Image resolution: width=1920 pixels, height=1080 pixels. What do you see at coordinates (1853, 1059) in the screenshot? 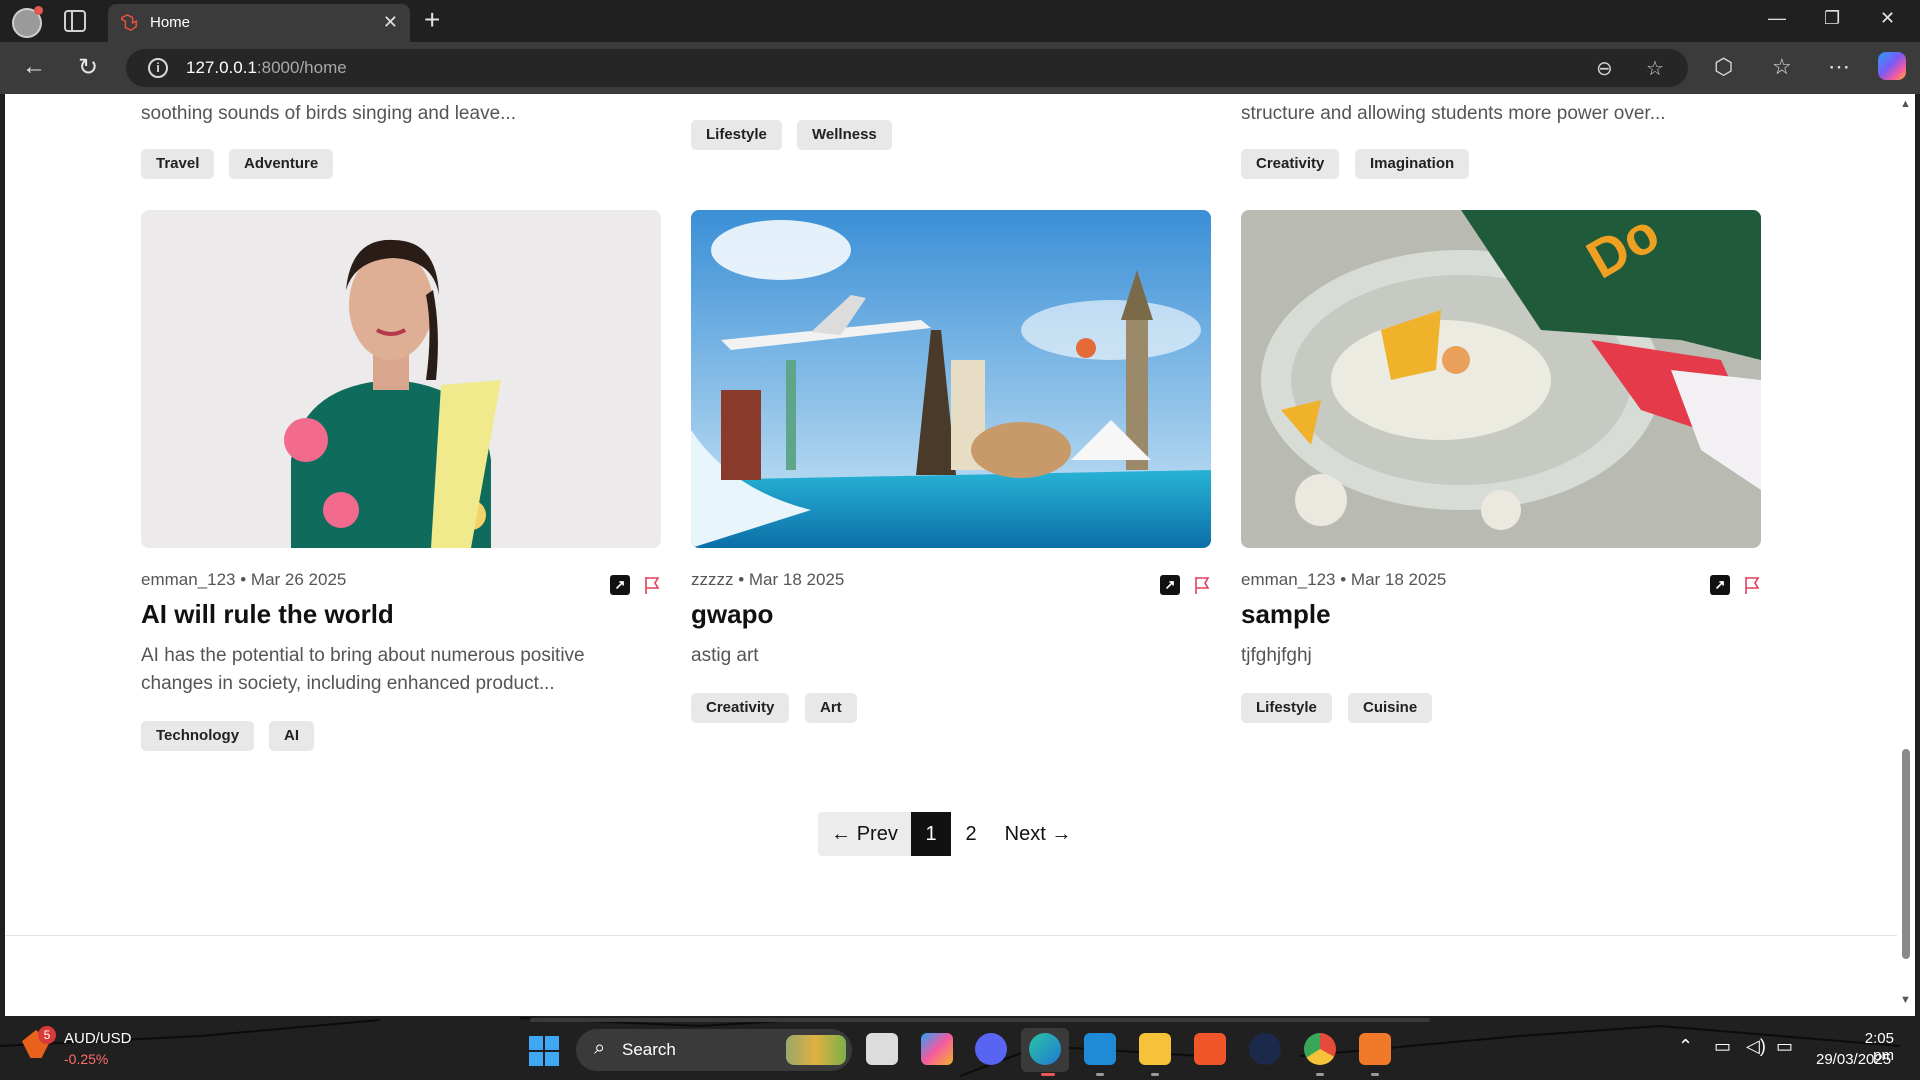
I see `clock-date: 29/03/2025` at bounding box center [1853, 1059].